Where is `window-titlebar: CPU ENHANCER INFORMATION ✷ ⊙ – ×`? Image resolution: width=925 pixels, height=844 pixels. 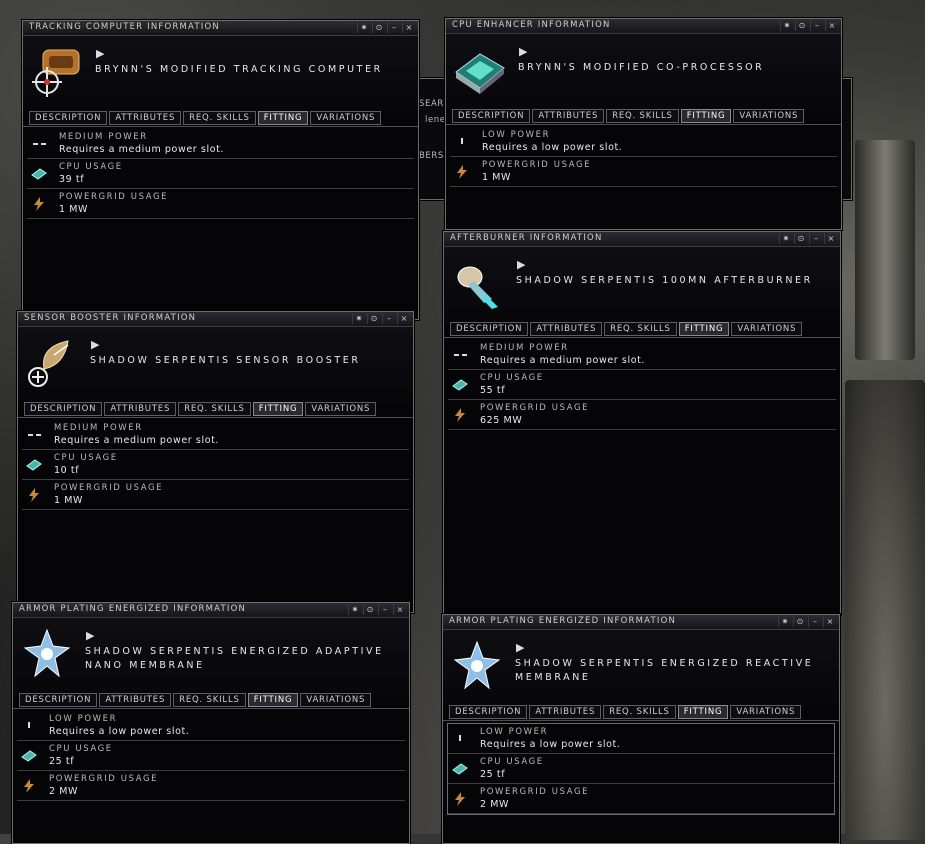
window-titlebar: CPU ENHANCER INFORMATION ✷ ⊙ – × is located at coordinates (643, 26).